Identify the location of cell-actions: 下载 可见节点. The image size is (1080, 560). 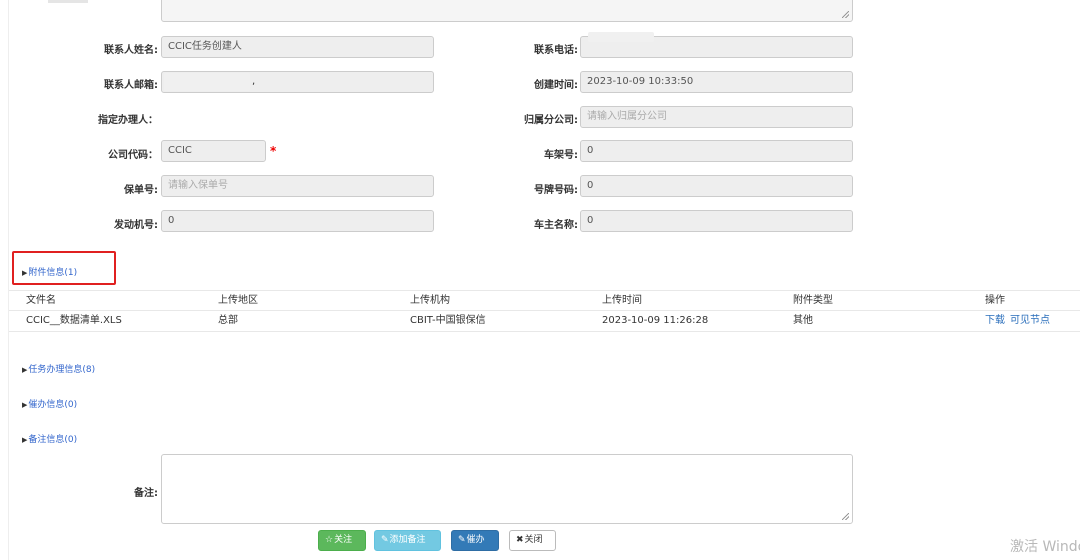
(1020, 321).